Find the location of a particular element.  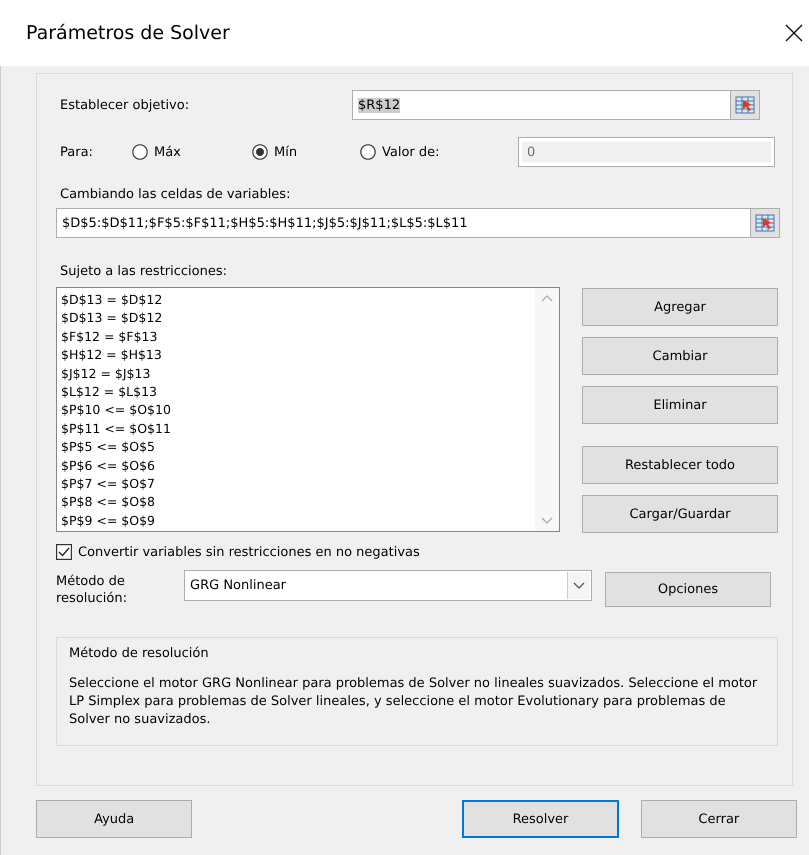

dialog-button: Cerrar is located at coordinates (718, 819).